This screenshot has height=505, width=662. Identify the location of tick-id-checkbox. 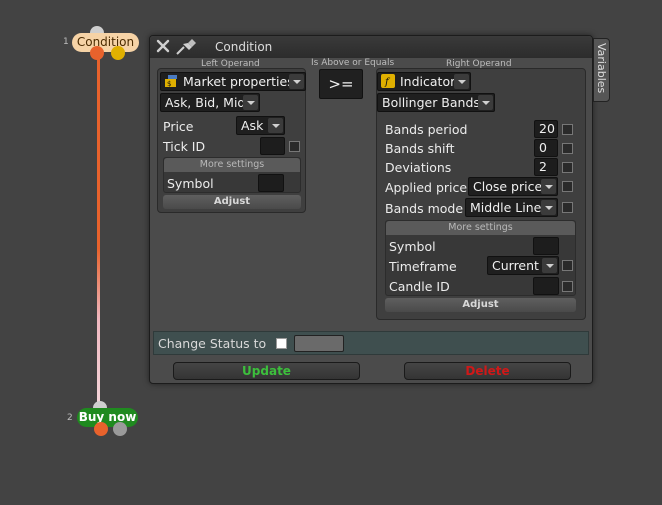
(294, 146).